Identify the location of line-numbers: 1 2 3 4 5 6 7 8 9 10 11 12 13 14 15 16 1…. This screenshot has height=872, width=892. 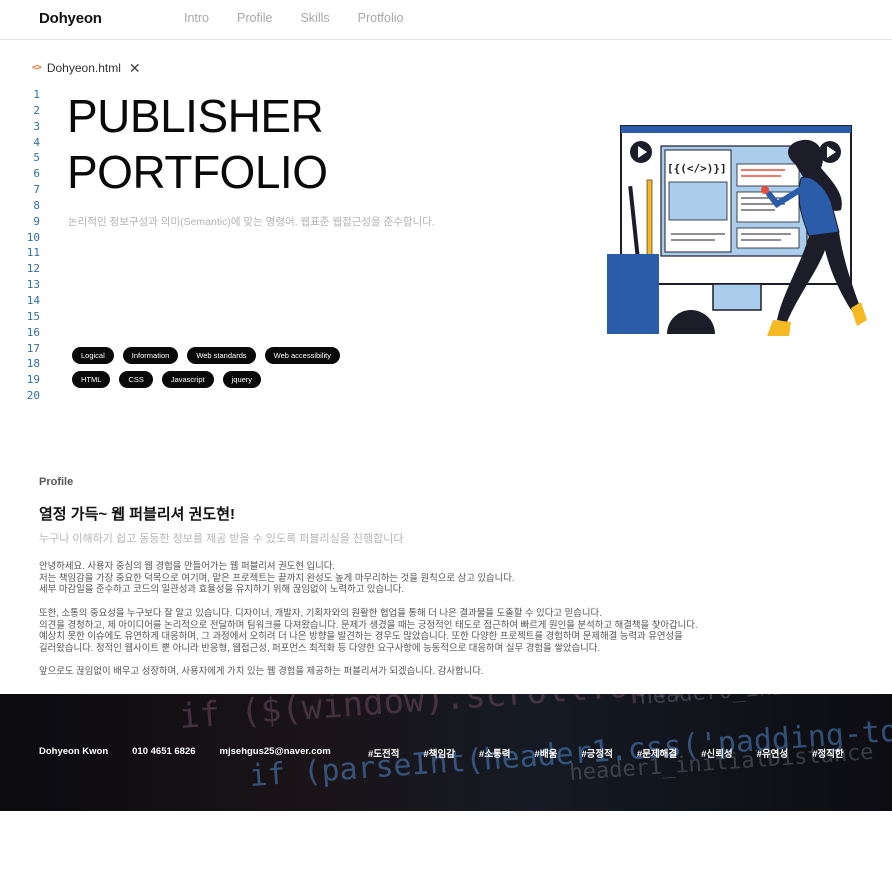
(33, 245).